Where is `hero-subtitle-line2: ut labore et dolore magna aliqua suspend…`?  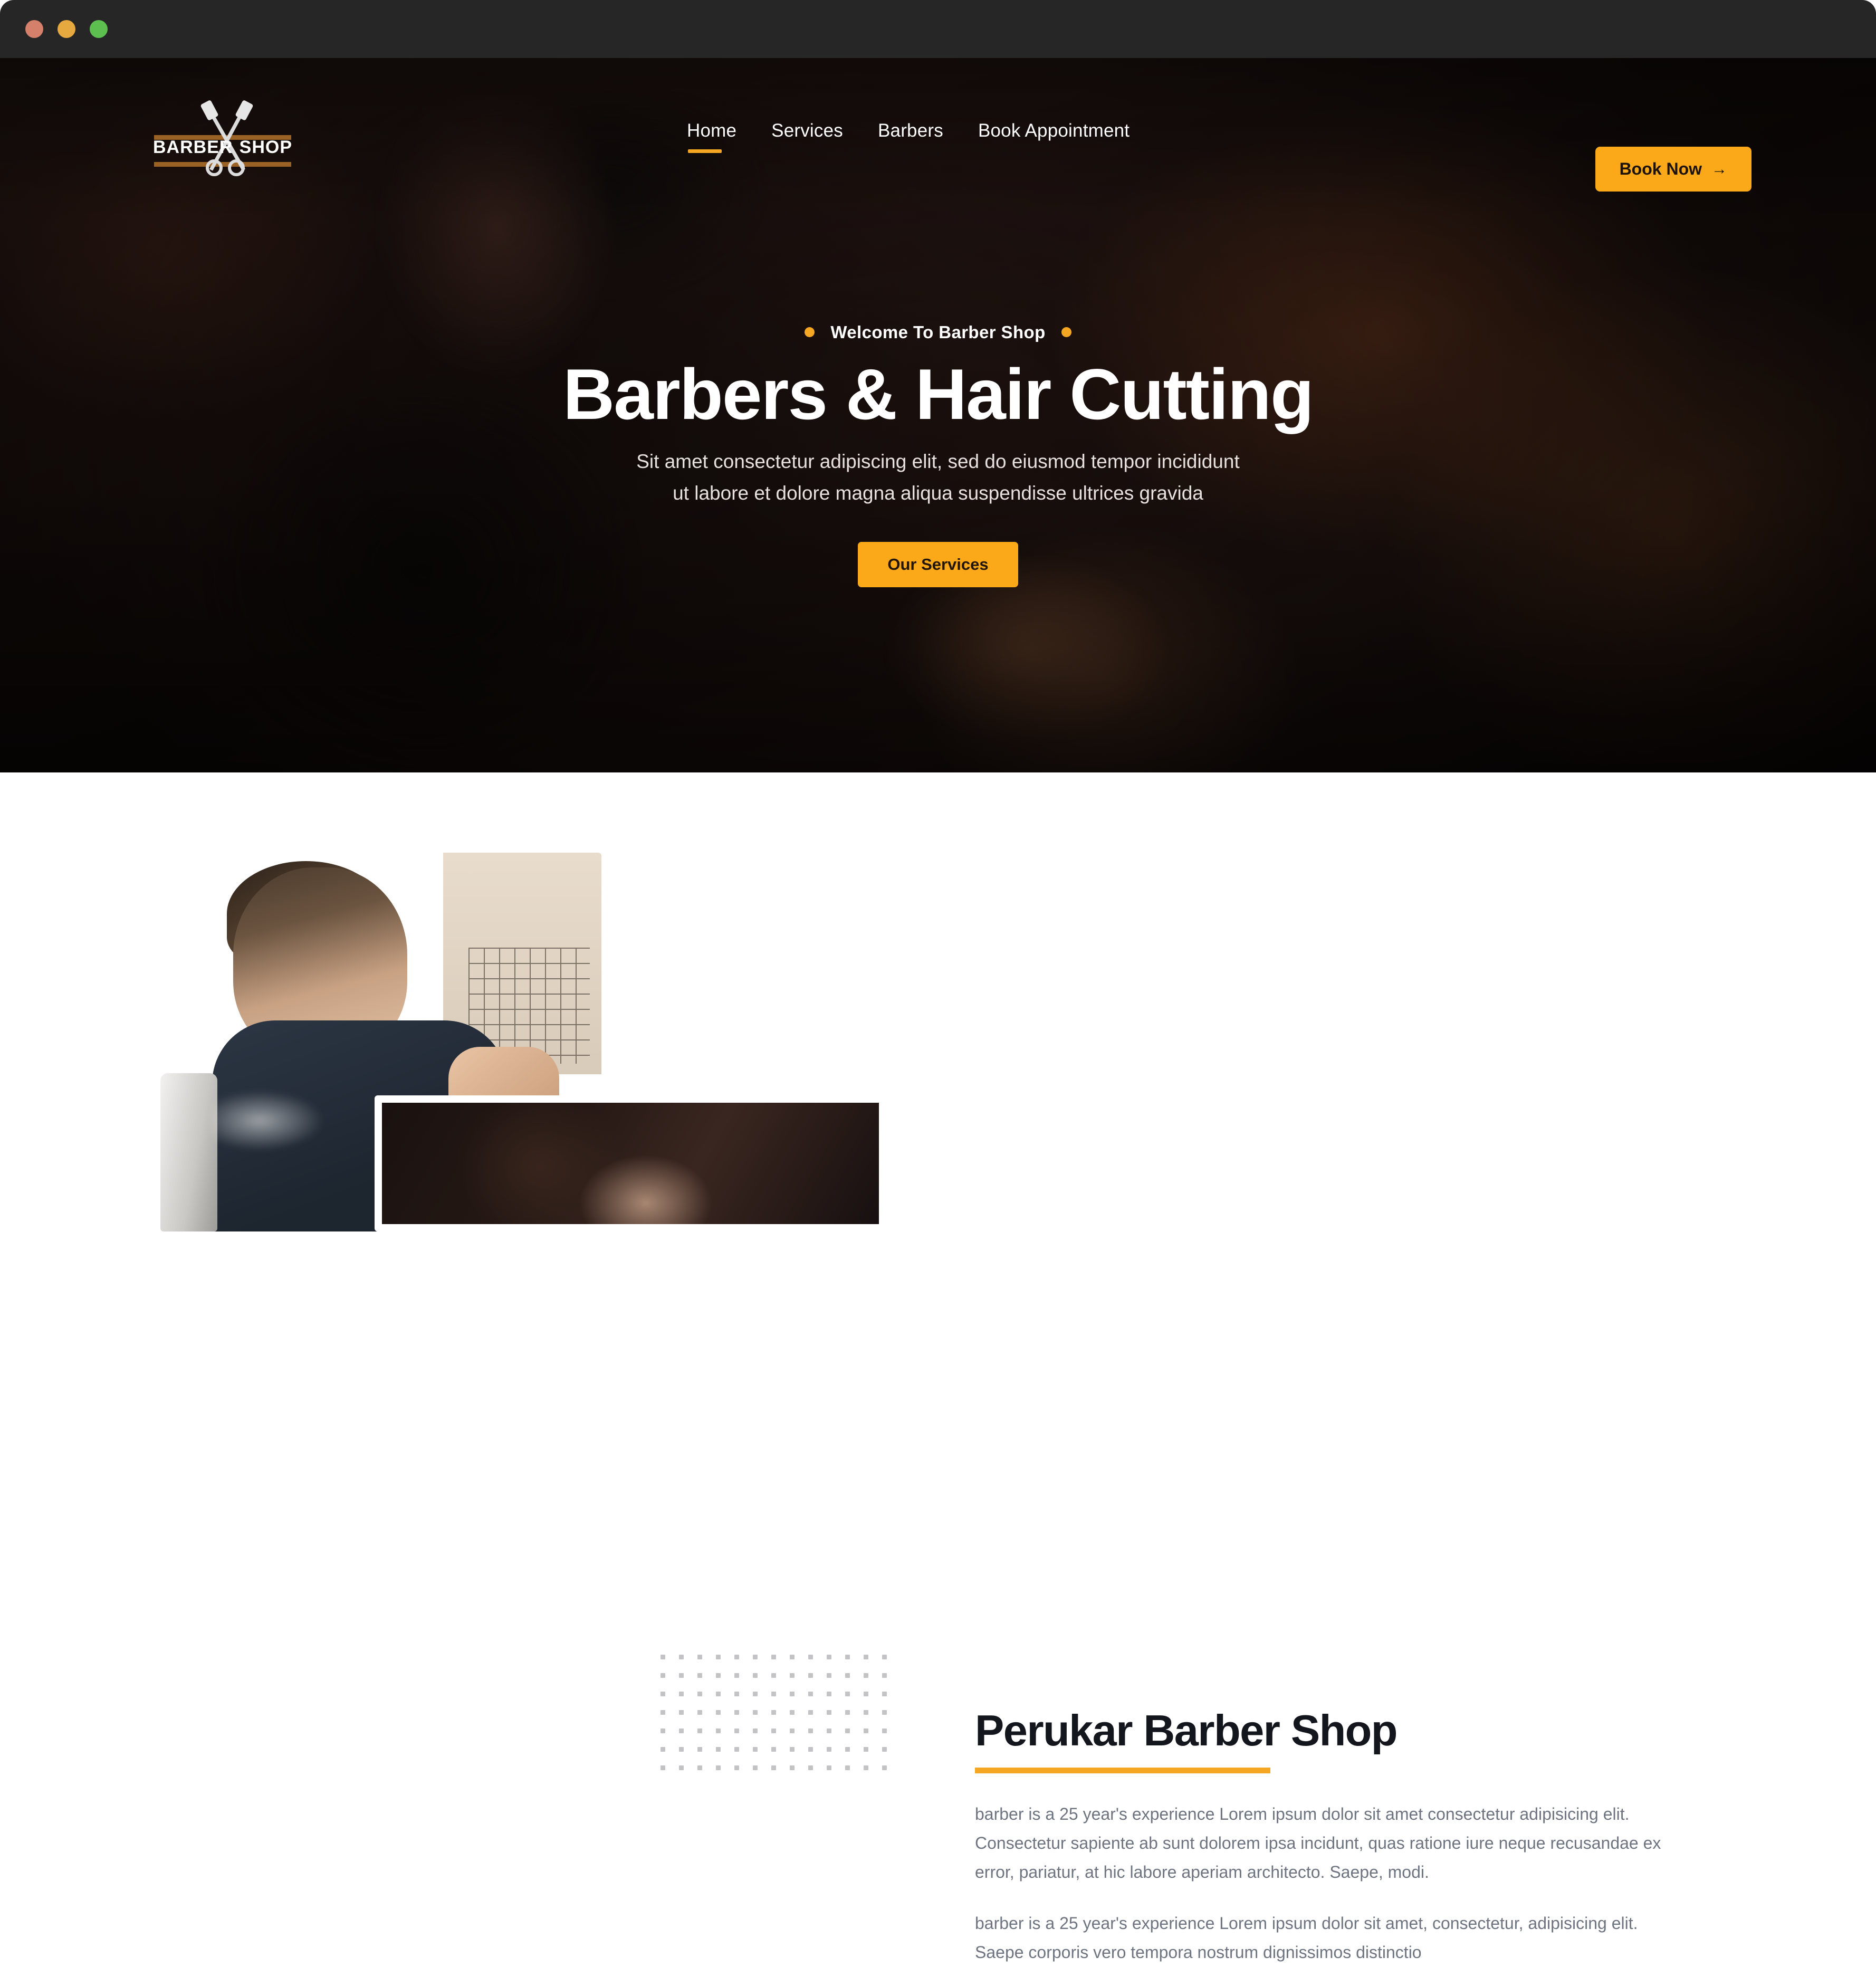
hero-subtitle-line2: ut labore et dolore magna aliqua suspend… is located at coordinates (938, 493).